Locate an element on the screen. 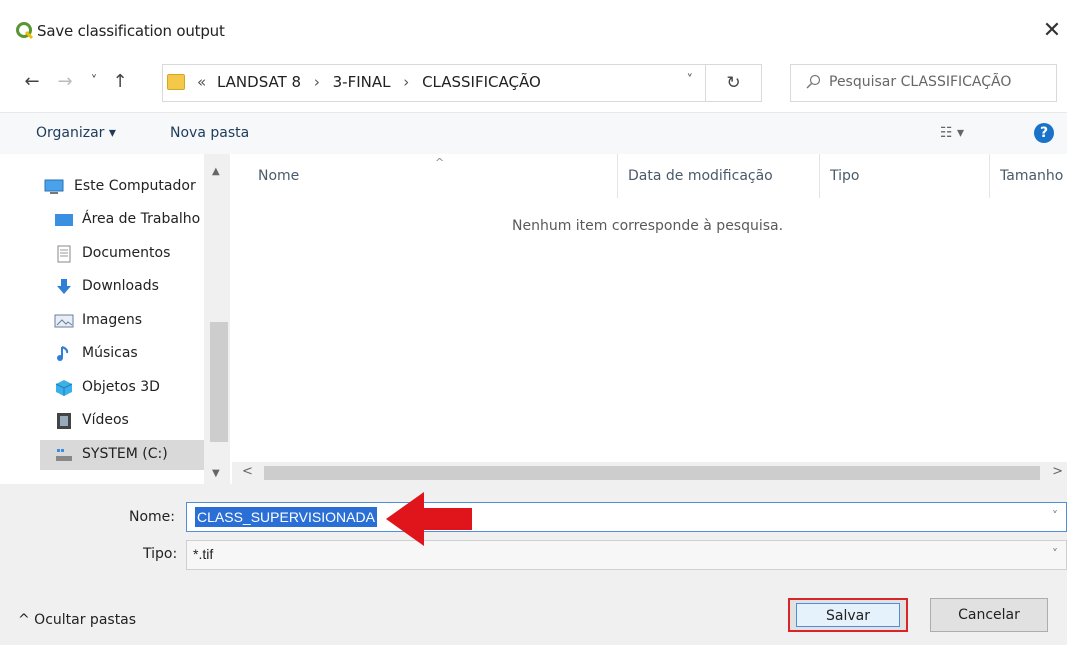  close-button: ✕ is located at coordinates (1052, 31).